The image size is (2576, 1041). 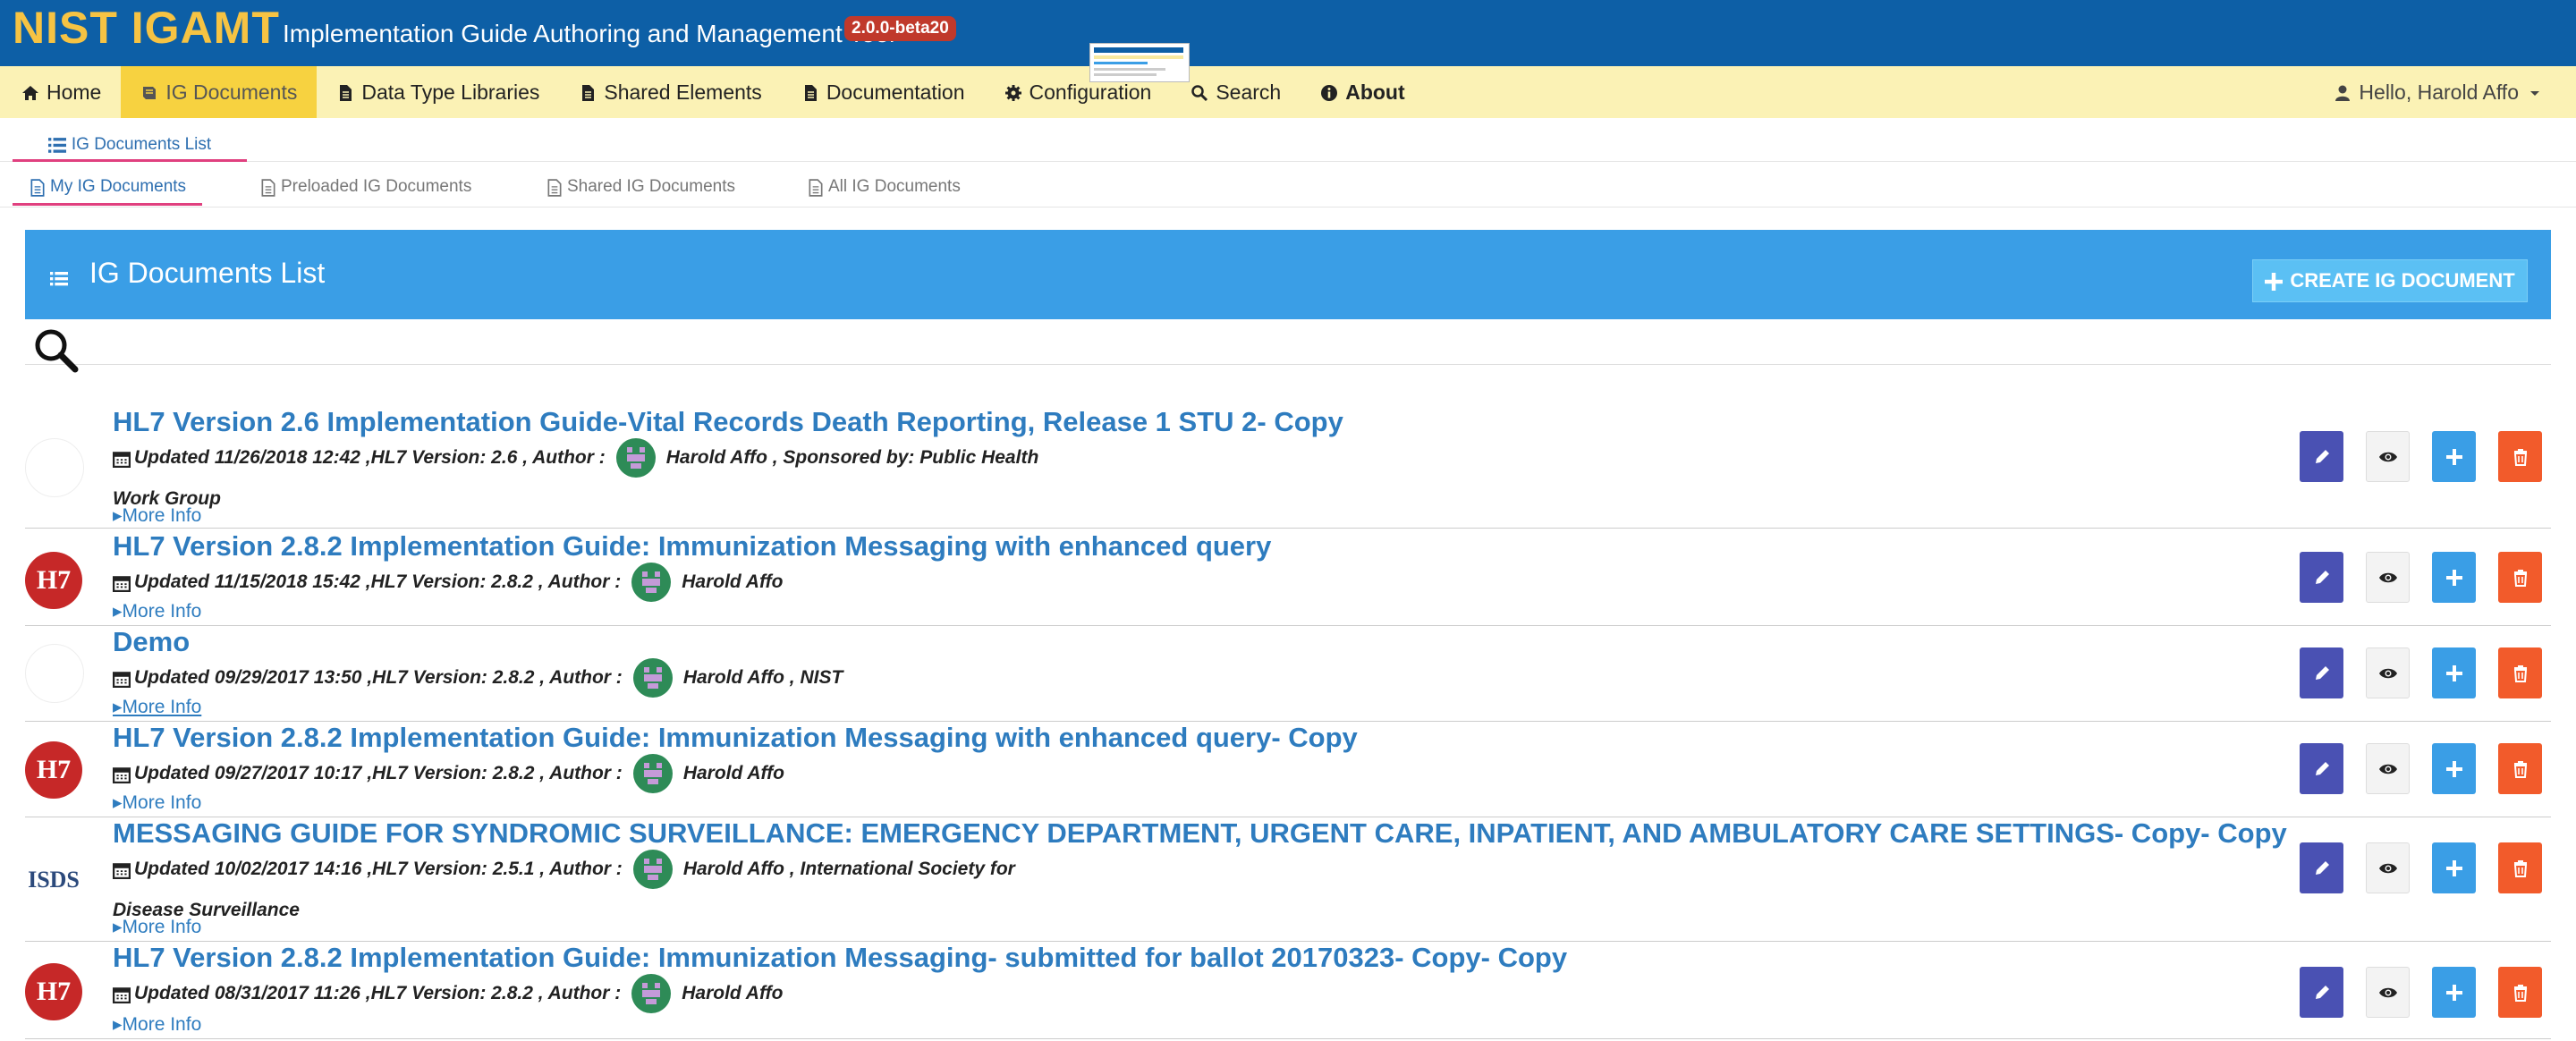 I want to click on tab-all-ig-documents: All IG Documents, so click(x=884, y=187).